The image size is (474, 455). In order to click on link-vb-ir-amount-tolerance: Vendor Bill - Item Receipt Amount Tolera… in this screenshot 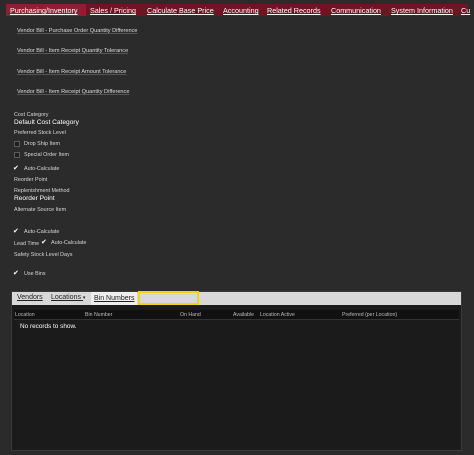, I will do `click(71, 72)`.